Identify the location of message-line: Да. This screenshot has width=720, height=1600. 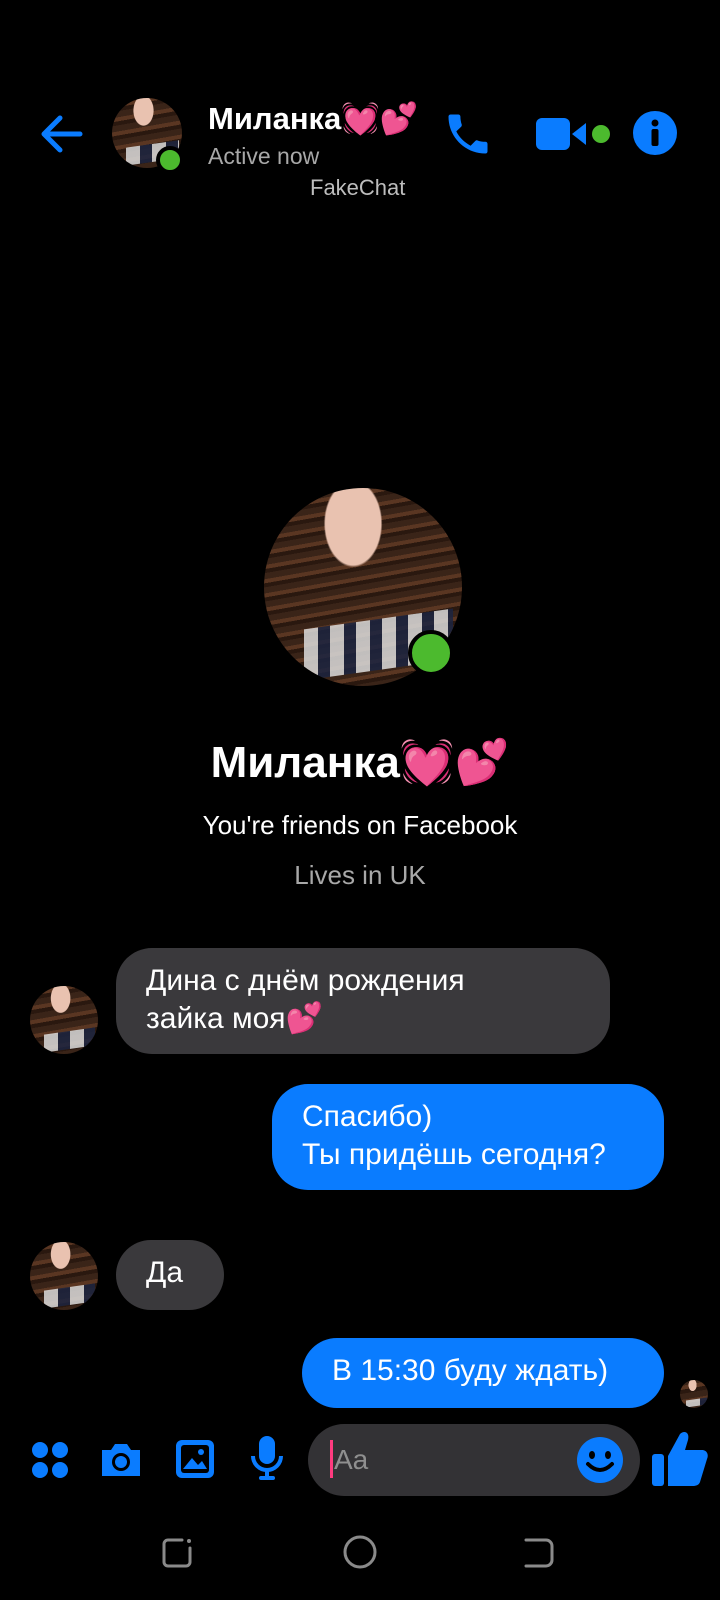
(165, 1272).